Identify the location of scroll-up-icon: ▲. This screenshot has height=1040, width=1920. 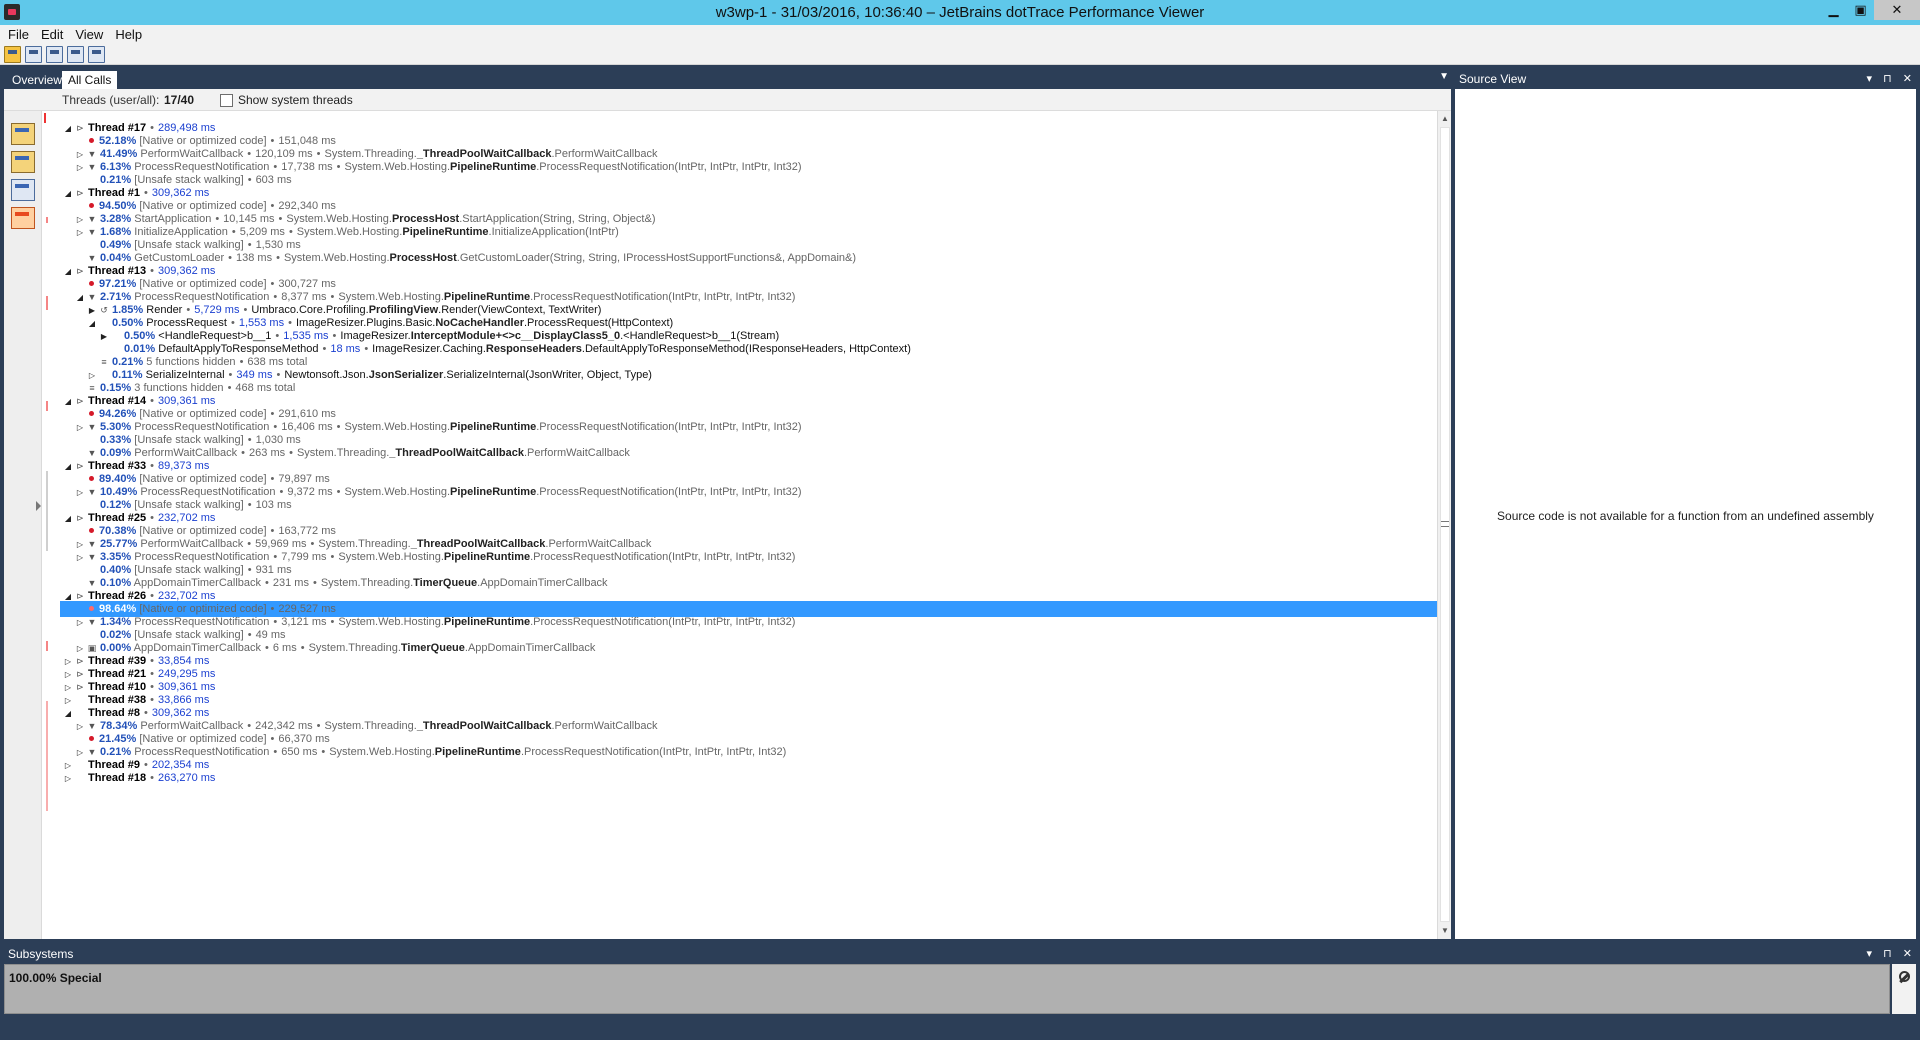
(1445, 119).